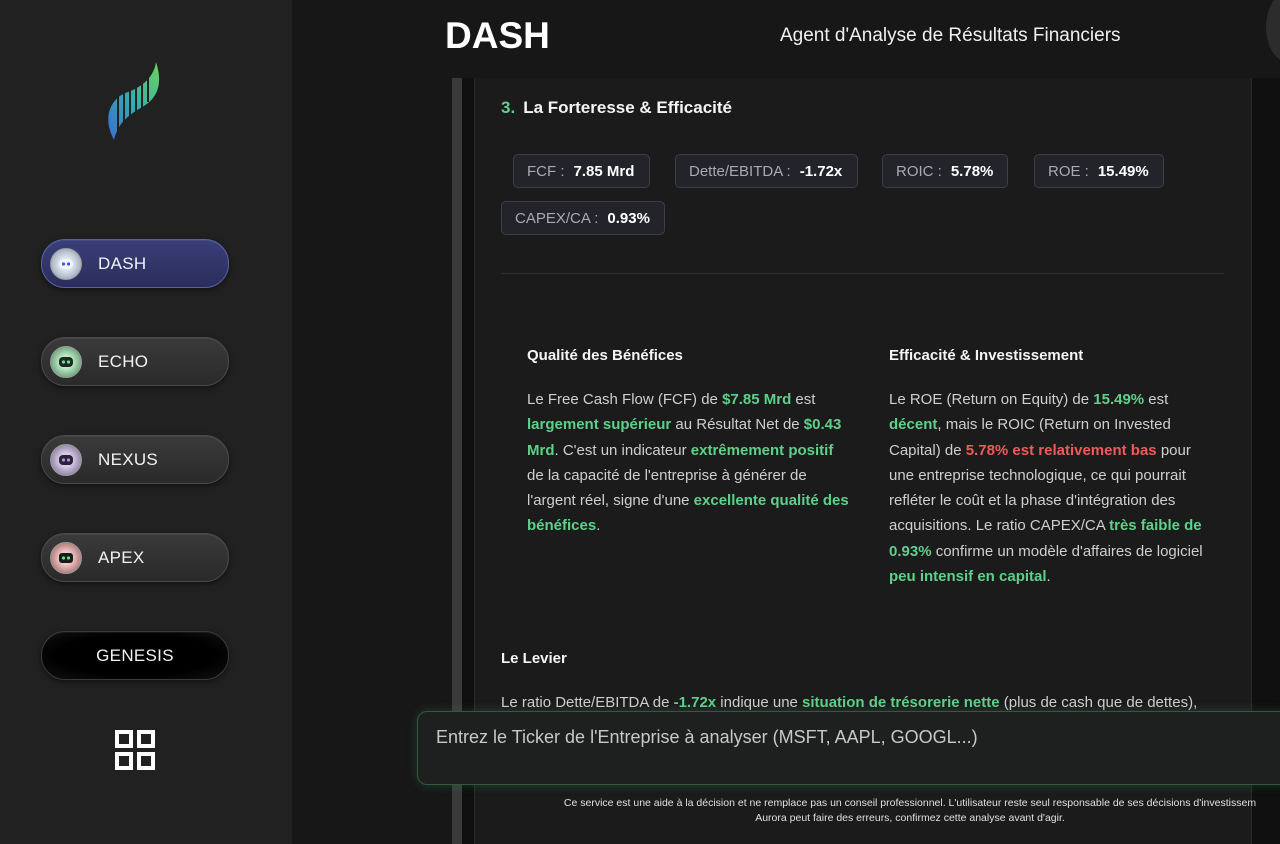 This screenshot has width=1280, height=844. I want to click on agent-button-dash: DASH, so click(135, 263).